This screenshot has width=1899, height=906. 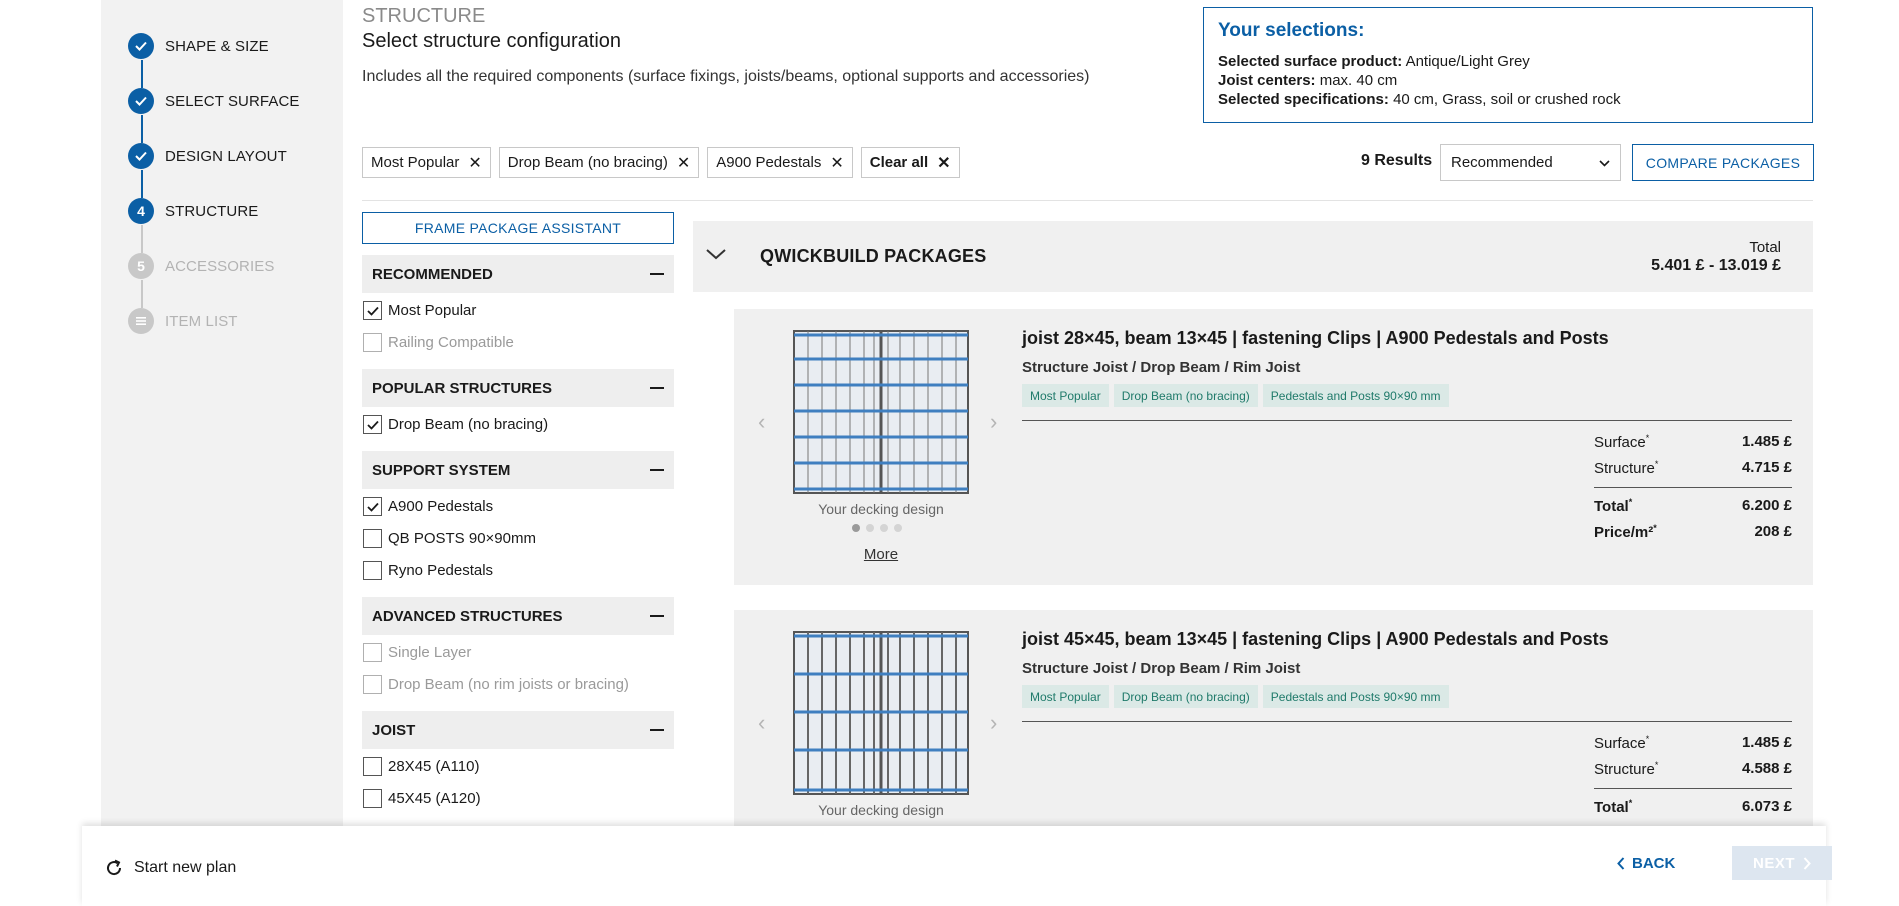 What do you see at coordinates (599, 162) in the screenshot?
I see `filter-chip: Drop Beam (no bracing) ✕` at bounding box center [599, 162].